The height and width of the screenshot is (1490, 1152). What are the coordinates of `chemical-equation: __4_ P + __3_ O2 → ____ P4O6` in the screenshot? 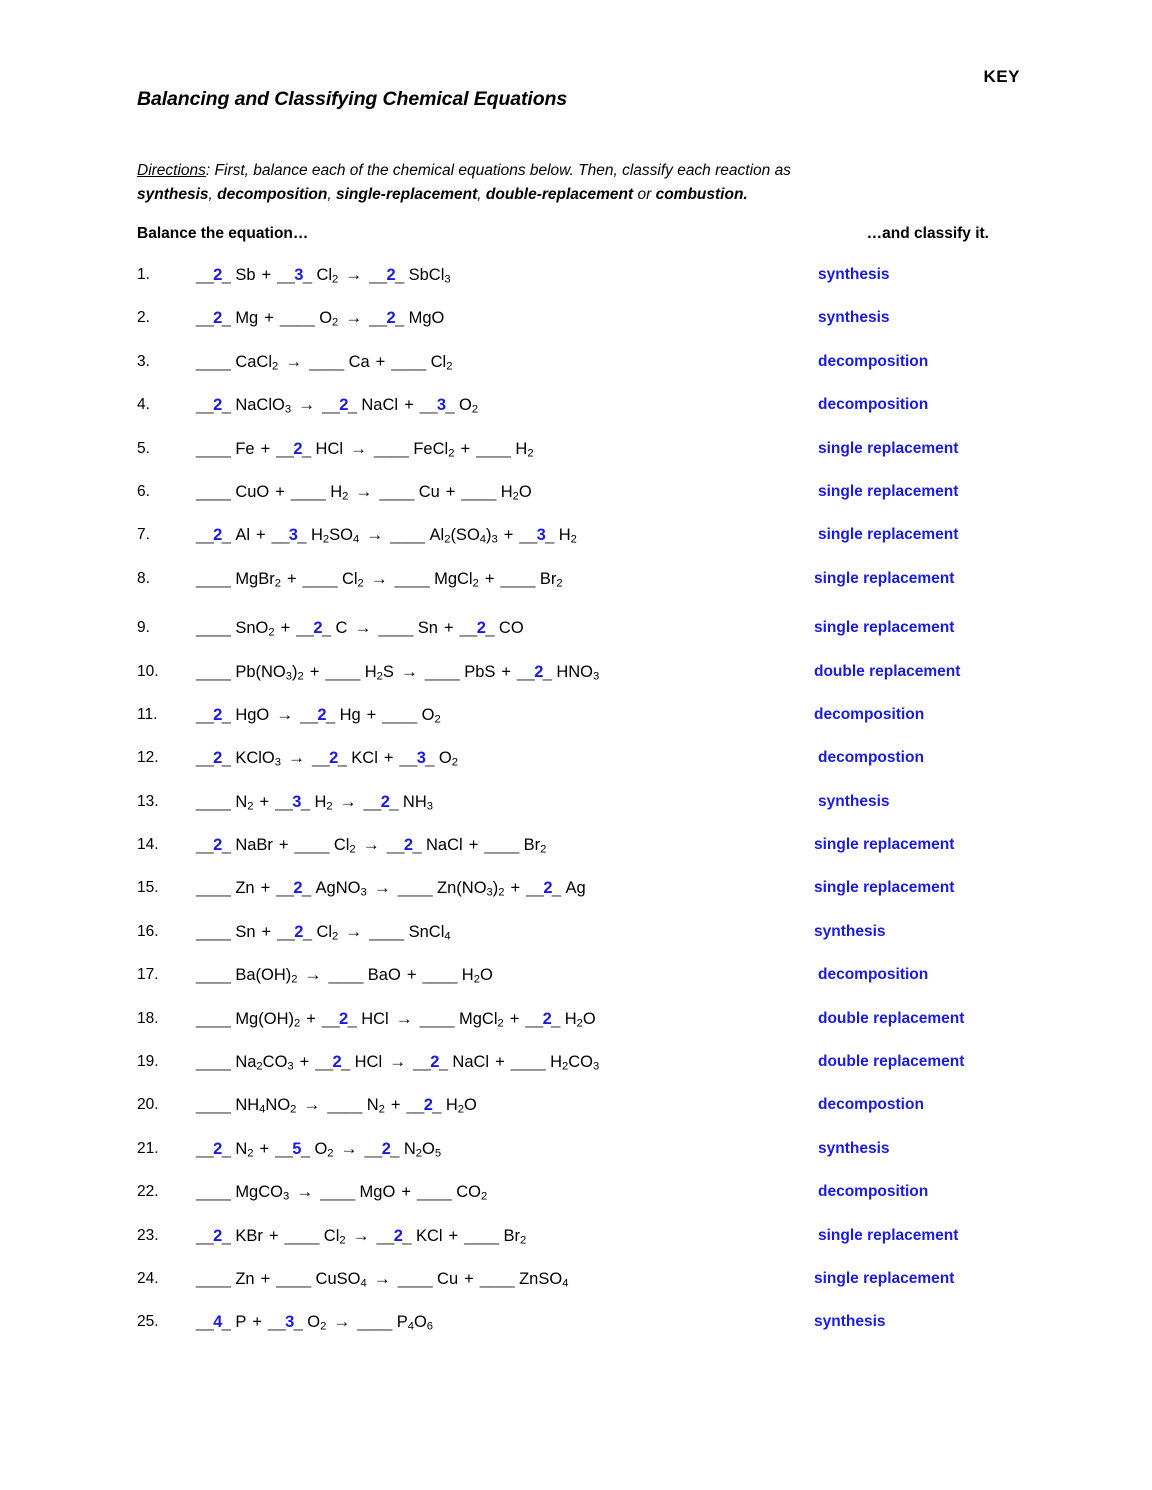 It's located at (314, 1322).